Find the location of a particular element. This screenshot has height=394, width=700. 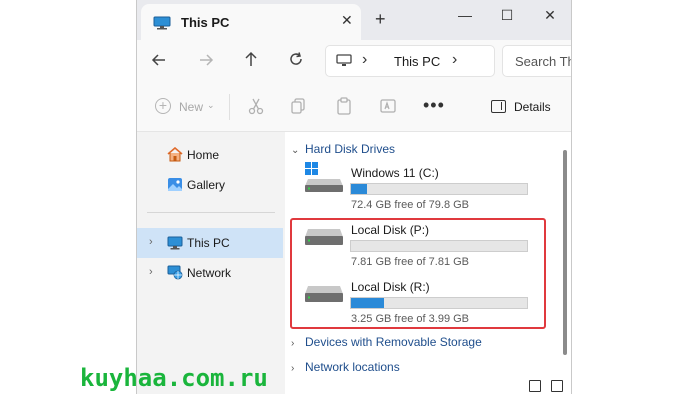

breadcrumb-this-pc: This PC is located at coordinates (417, 61).